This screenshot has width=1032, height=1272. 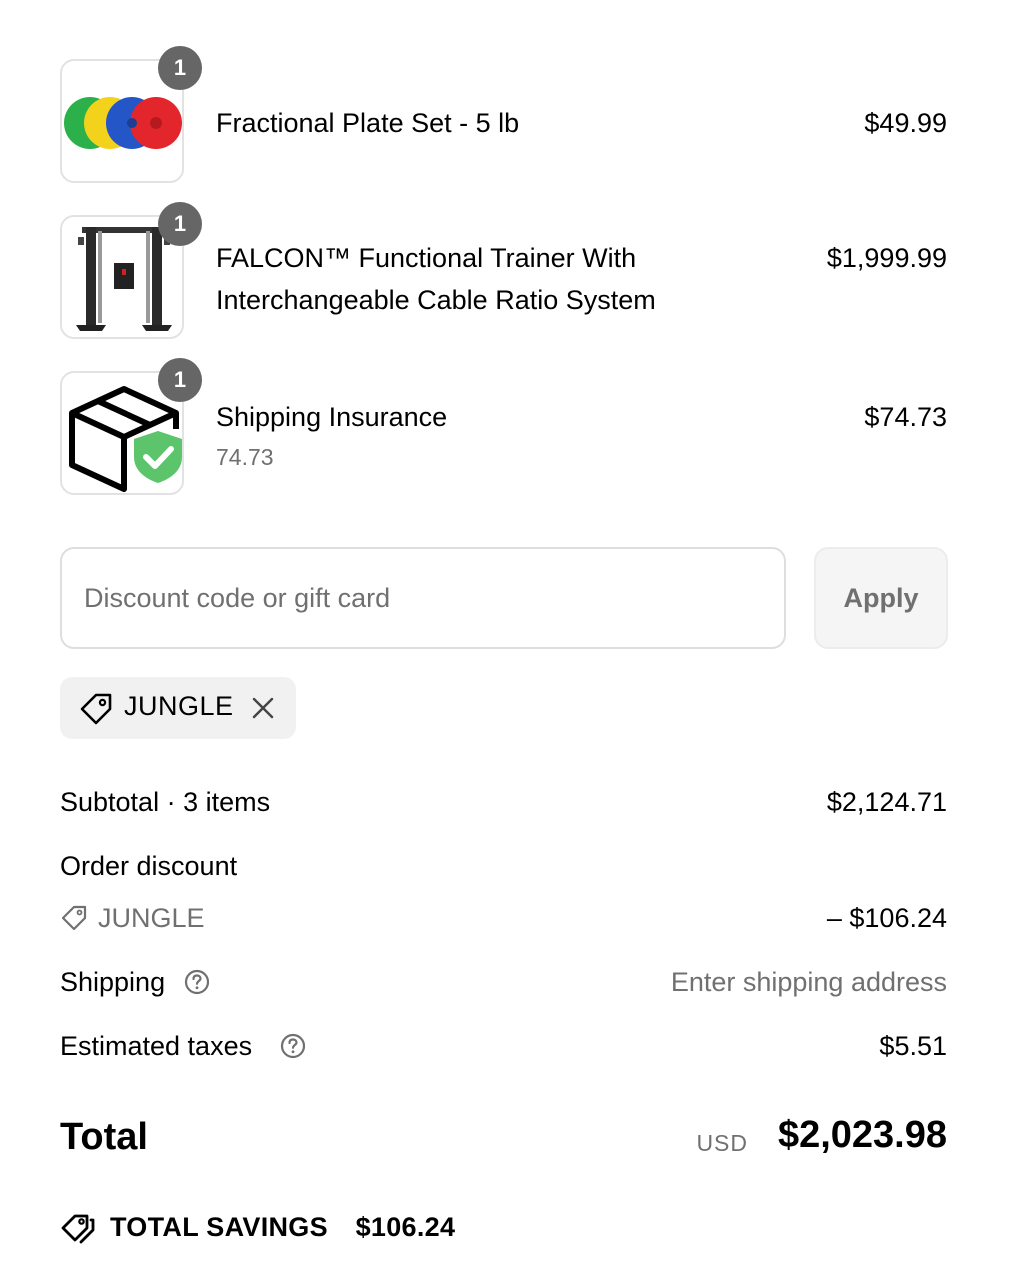 I want to click on item-subtitle: 74.73, so click(x=245, y=457).